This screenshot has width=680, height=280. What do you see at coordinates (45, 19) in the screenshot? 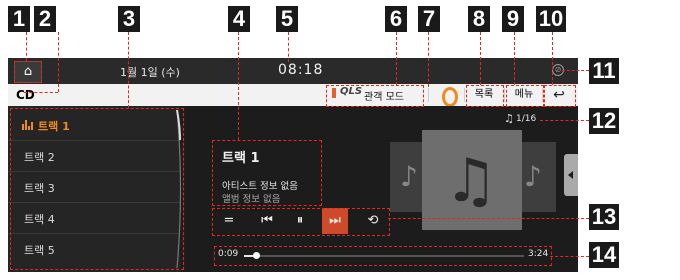
I see `callout-2: 2` at bounding box center [45, 19].